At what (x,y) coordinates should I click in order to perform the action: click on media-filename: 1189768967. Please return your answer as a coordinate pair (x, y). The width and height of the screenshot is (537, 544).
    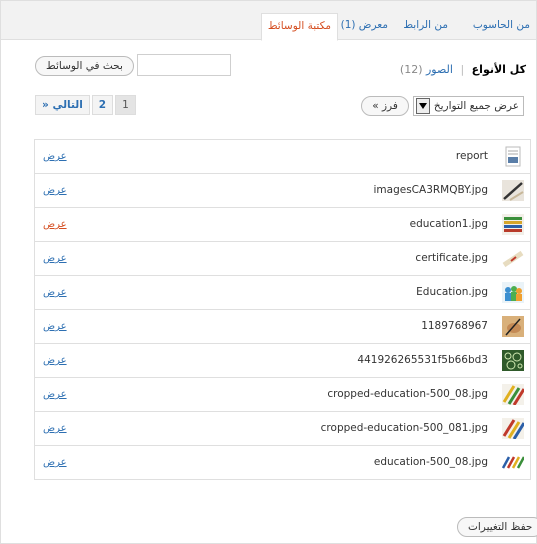
    Looking at the image, I should click on (454, 326).